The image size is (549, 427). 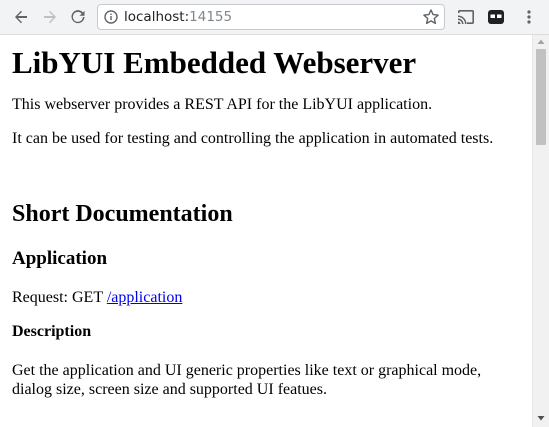 I want to click on cast-icon, so click(x=466, y=17).